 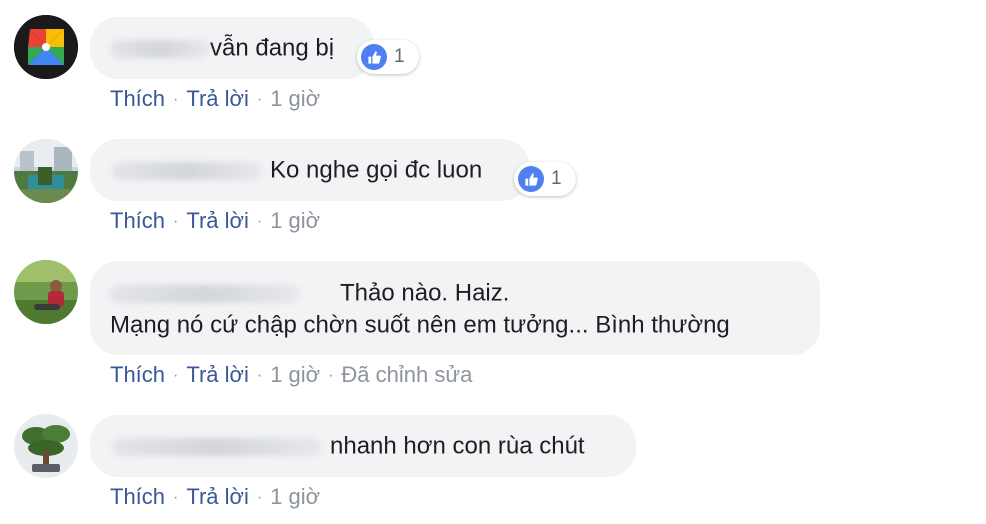 I want to click on landscape-photo-icon, so click(x=46, y=171).